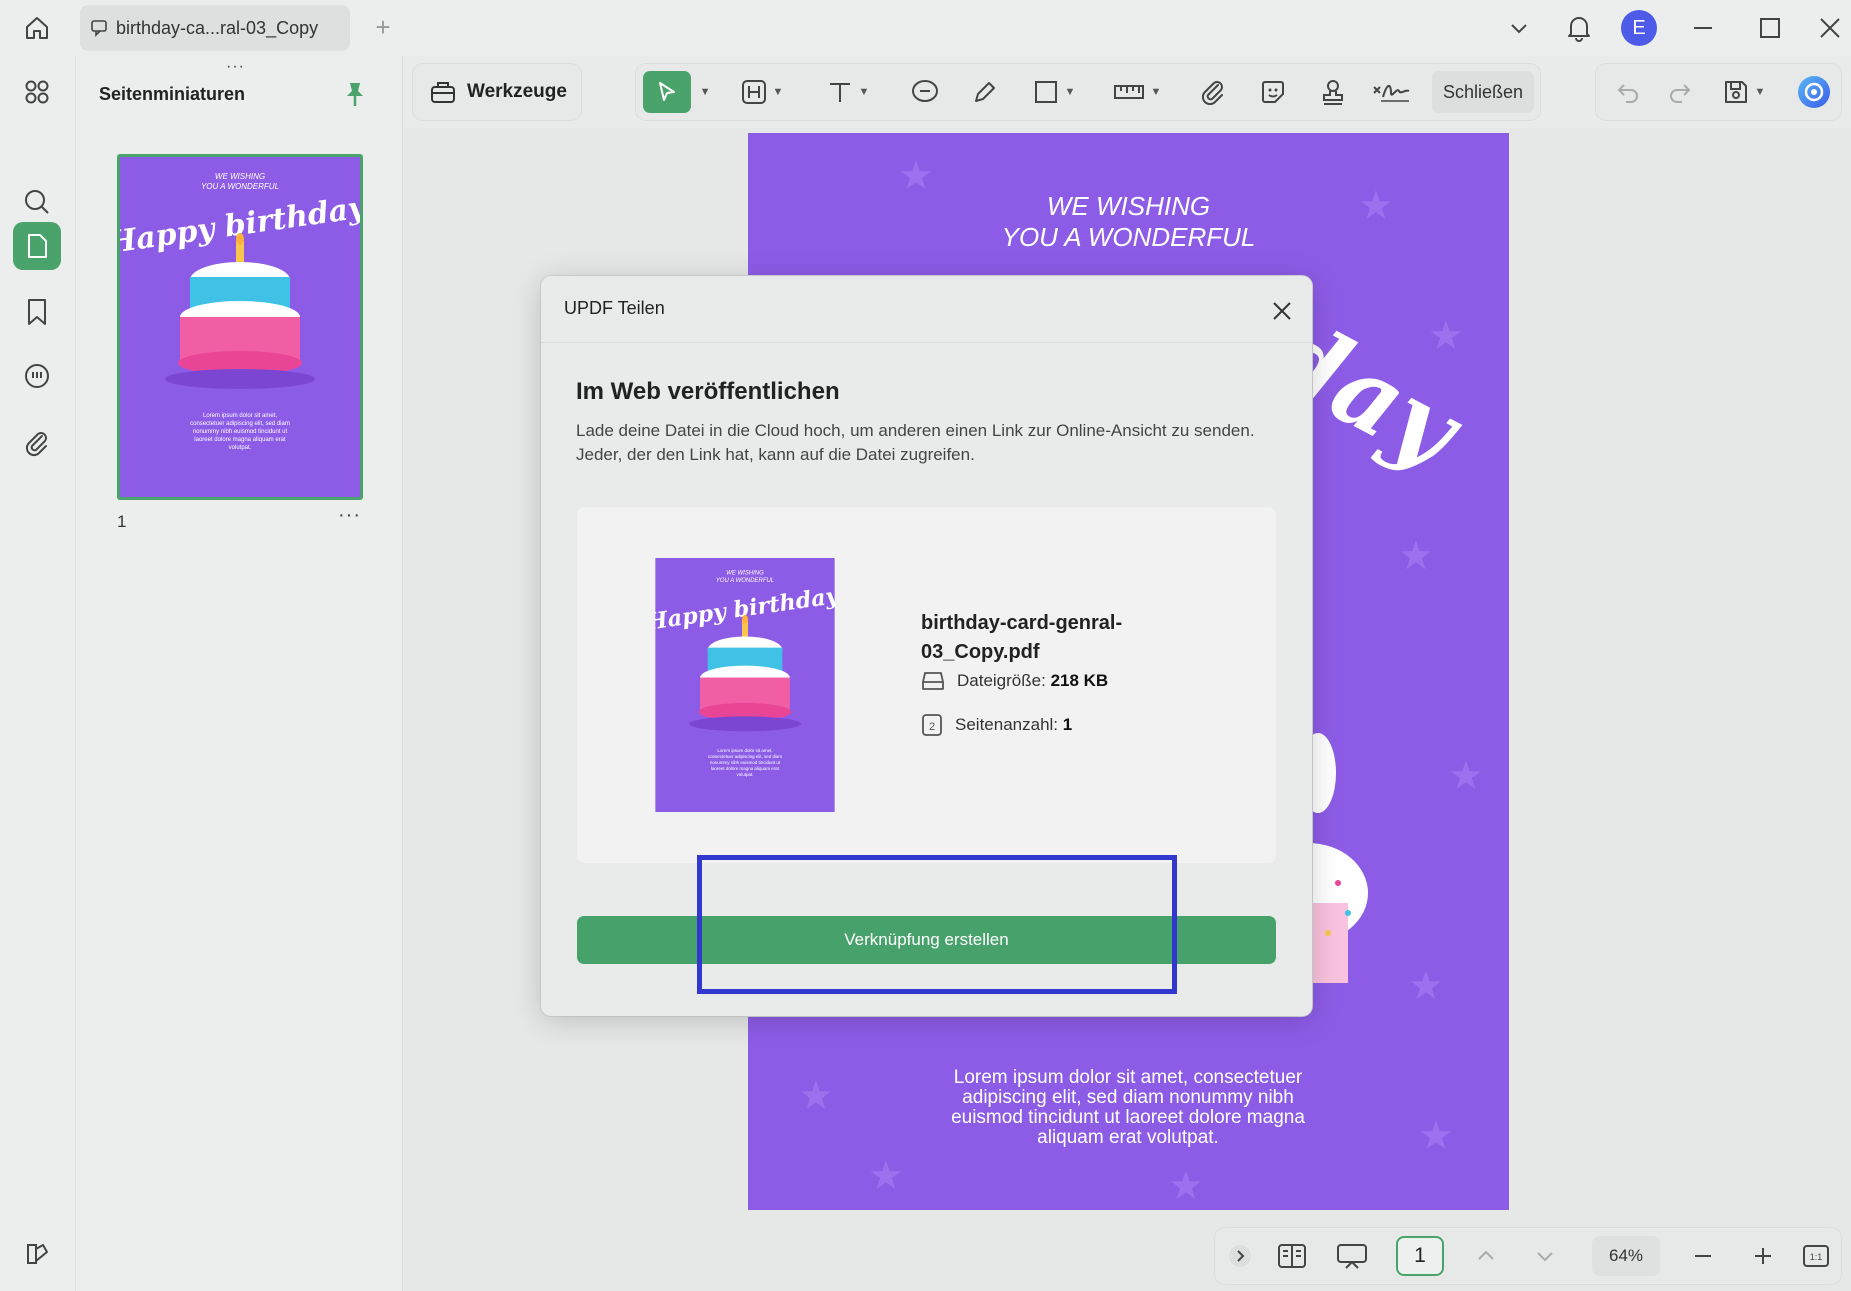  What do you see at coordinates (240, 424) in the screenshot?
I see `svg-text:consectetuer adipiscing elit,: consectetuer adipiscing elit, sed diam` at bounding box center [240, 424].